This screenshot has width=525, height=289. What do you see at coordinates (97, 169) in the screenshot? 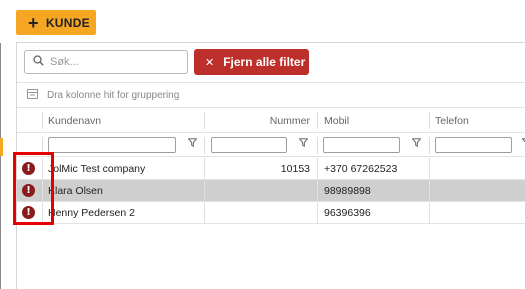
I see `cell-kundenavn: JolMic Test company` at bounding box center [97, 169].